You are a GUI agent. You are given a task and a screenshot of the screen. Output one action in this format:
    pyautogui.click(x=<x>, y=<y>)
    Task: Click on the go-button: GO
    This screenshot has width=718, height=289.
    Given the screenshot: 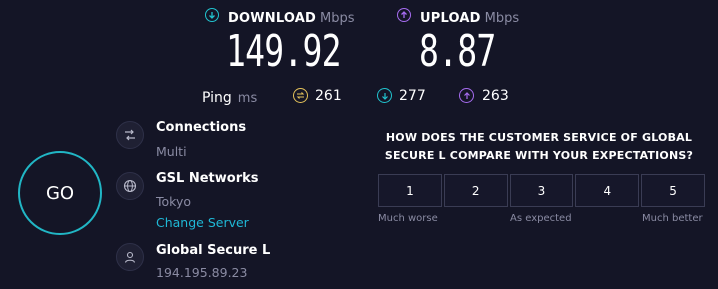 What is the action you would take?
    pyautogui.click(x=60, y=193)
    